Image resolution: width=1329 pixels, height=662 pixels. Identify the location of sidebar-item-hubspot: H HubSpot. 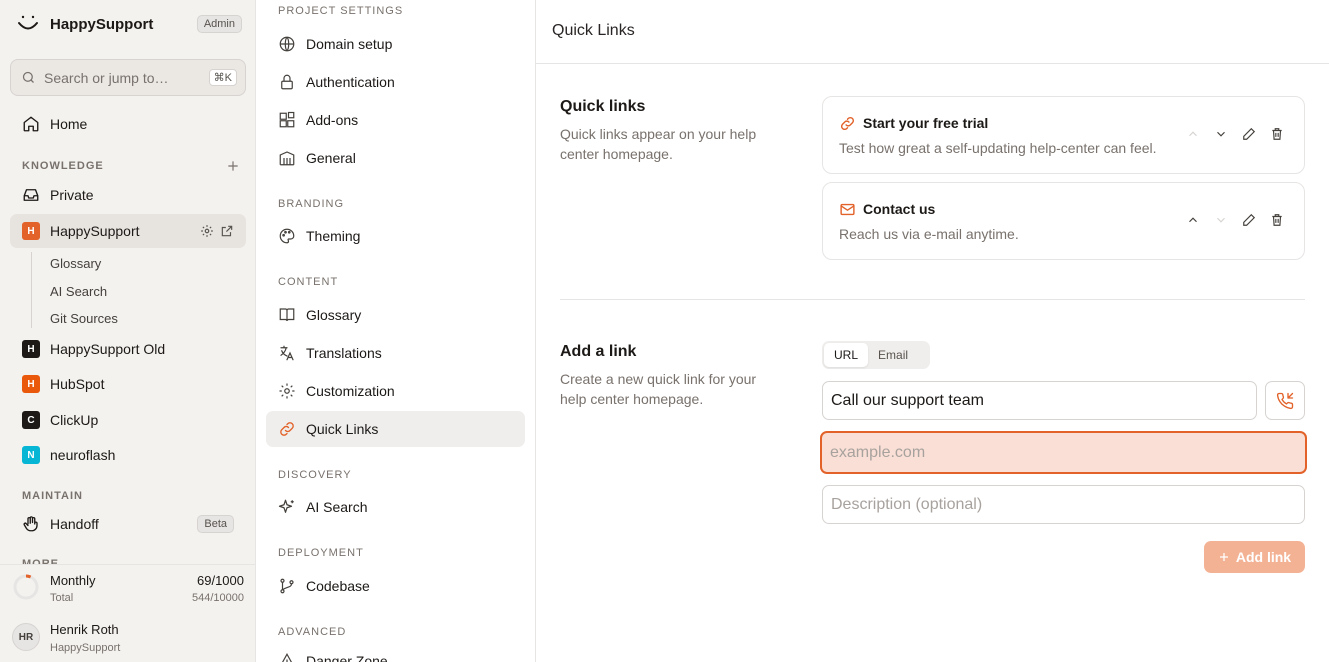
(128, 384).